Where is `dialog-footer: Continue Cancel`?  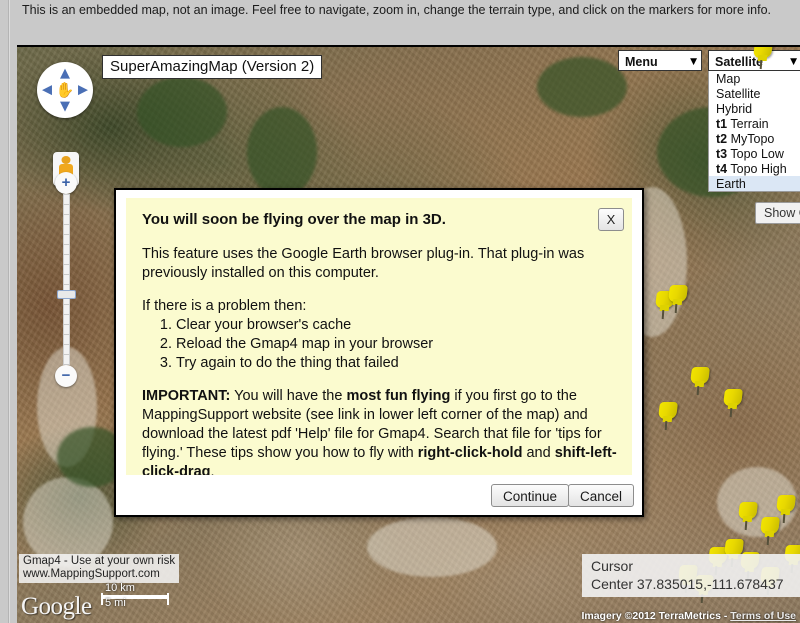
dialog-footer: Continue Cancel is located at coordinates (379, 495).